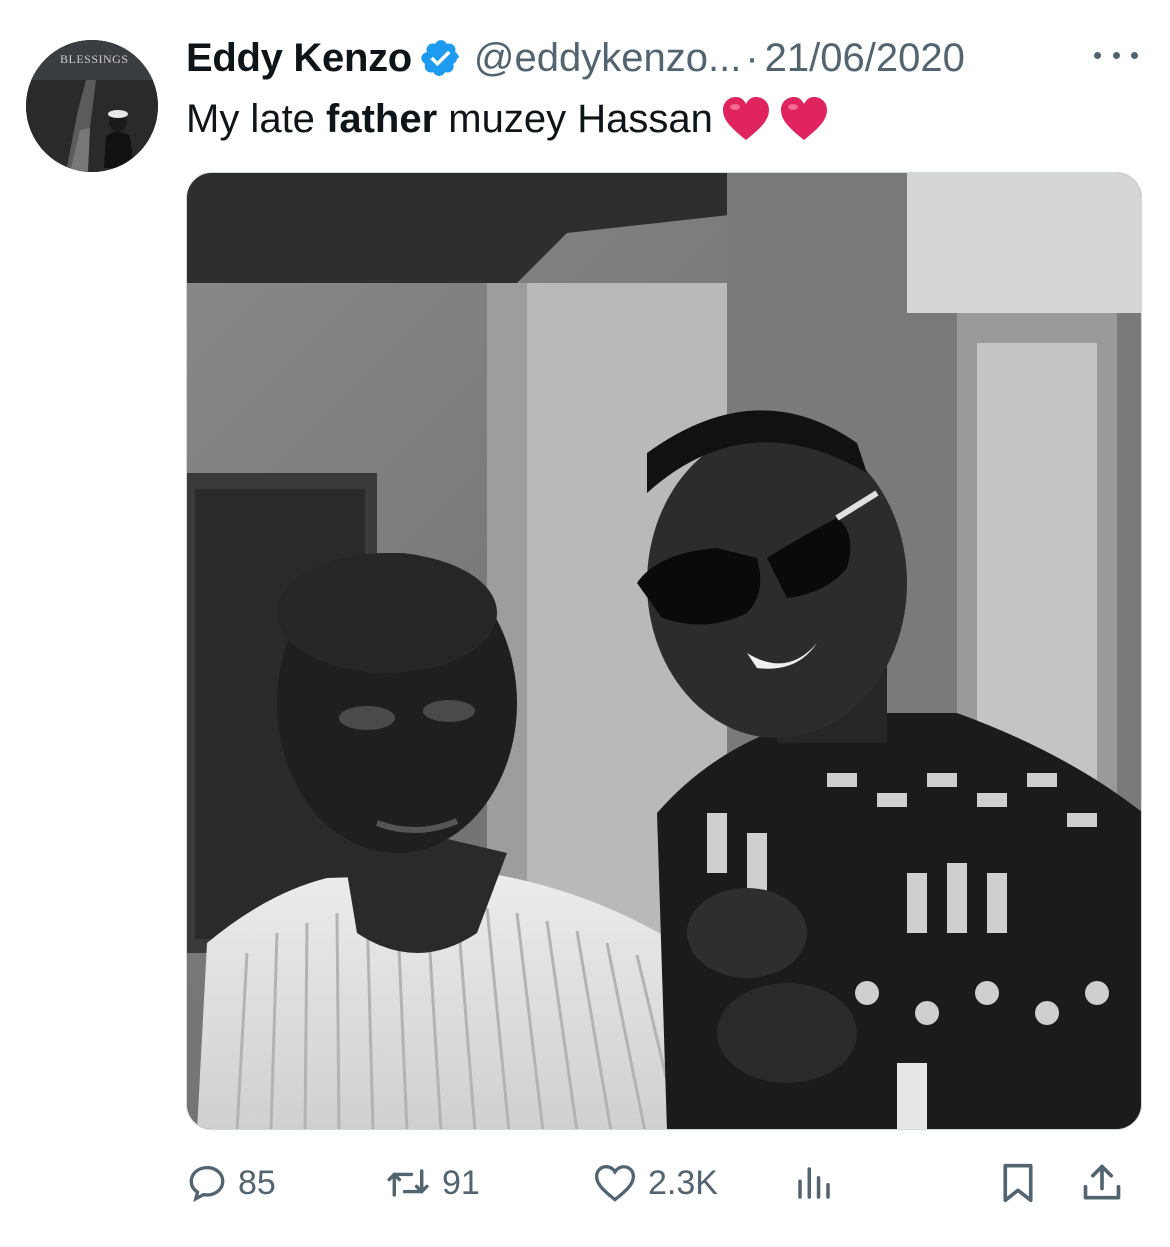  I want to click on verified-badge-icon, so click(441, 58).